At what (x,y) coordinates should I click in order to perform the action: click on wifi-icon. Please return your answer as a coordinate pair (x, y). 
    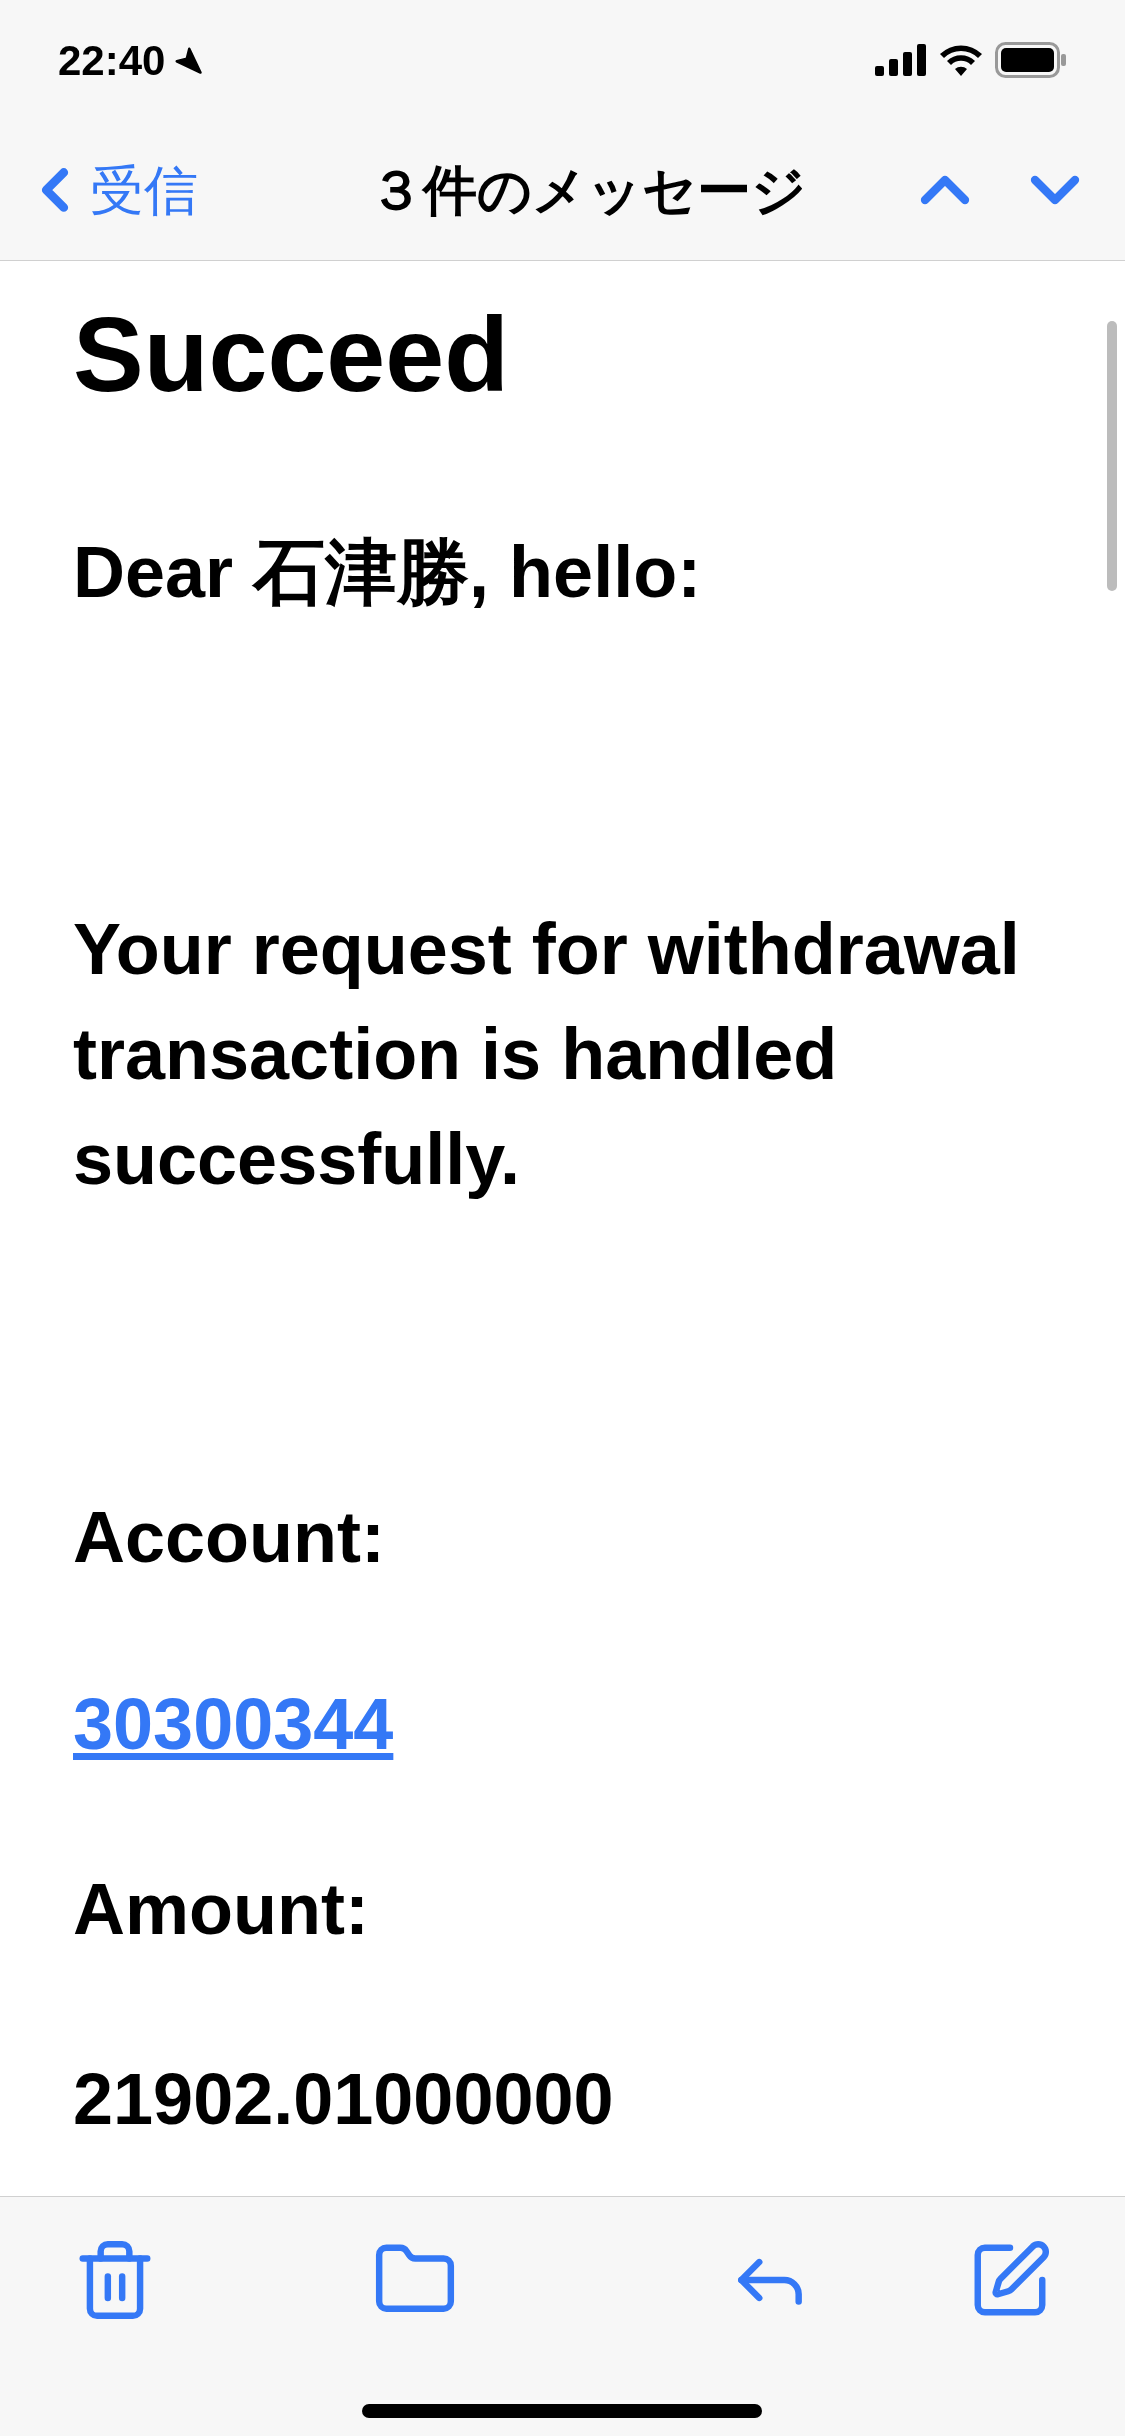
    Looking at the image, I should click on (961, 60).